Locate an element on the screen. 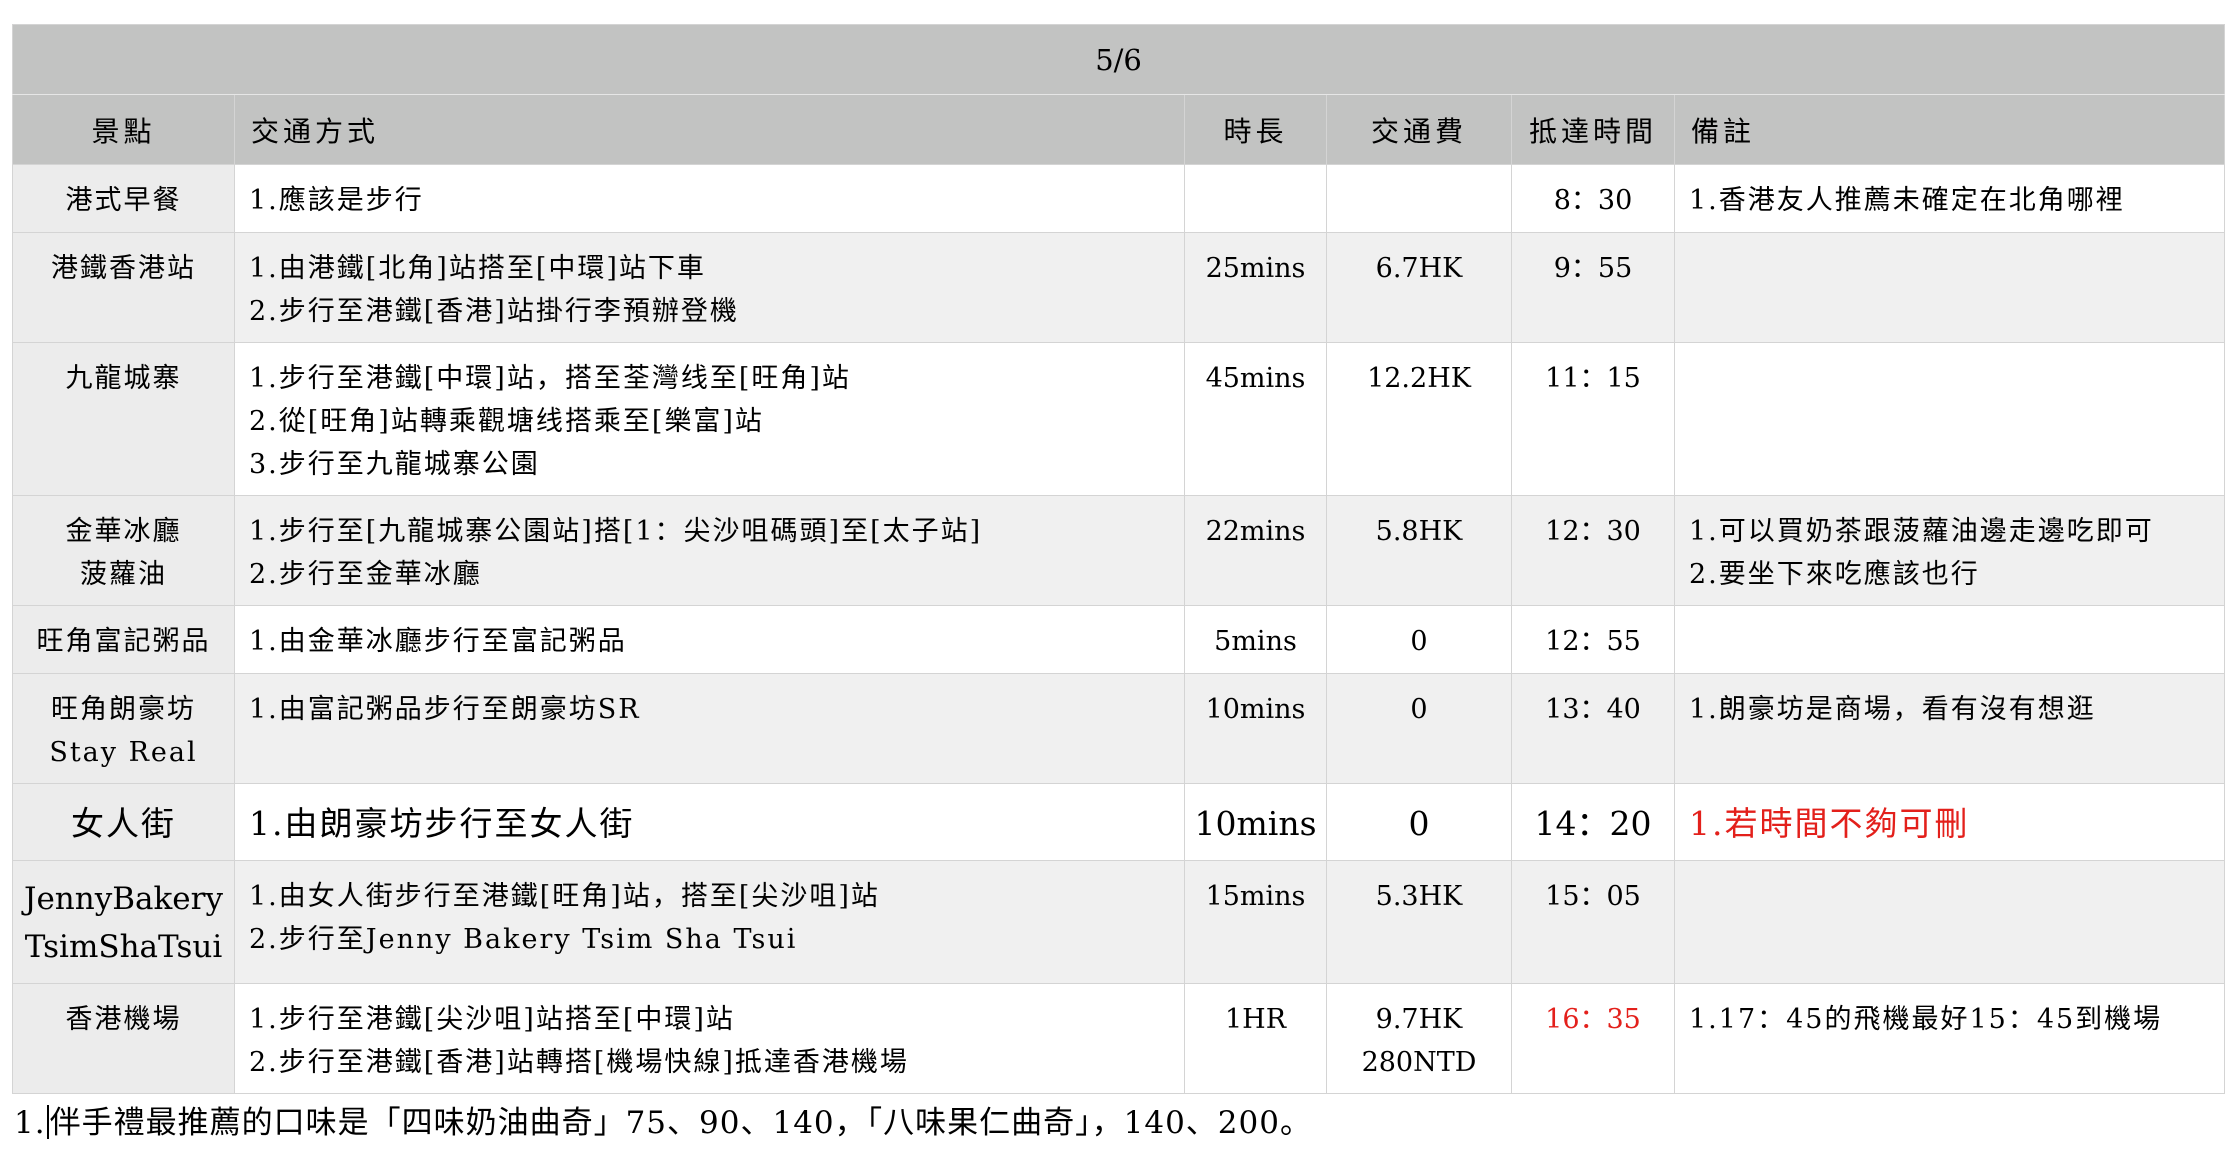  spot-name: TsimShaTsui is located at coordinates (123, 947).